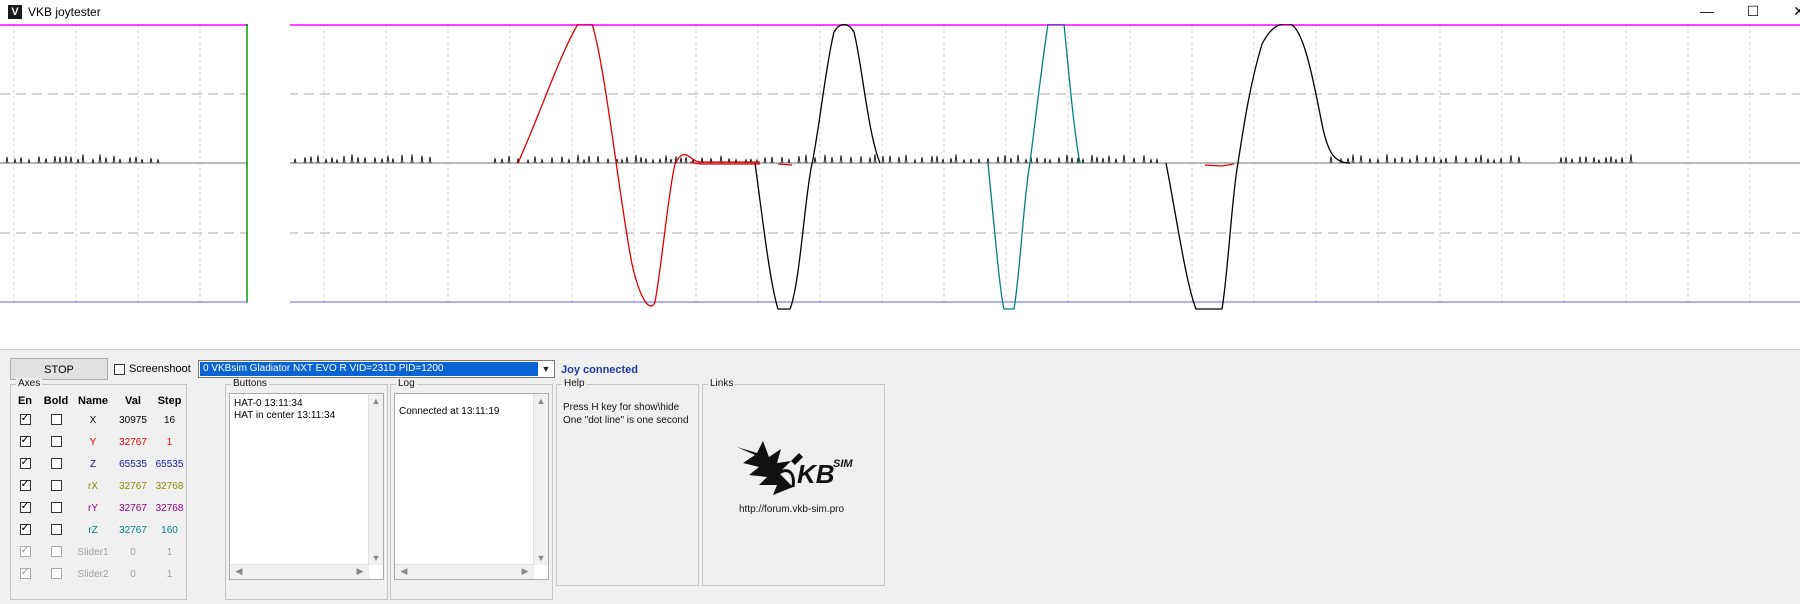 Image resolution: width=1800 pixels, height=604 pixels. I want to click on axis-step: 65535, so click(169, 464).